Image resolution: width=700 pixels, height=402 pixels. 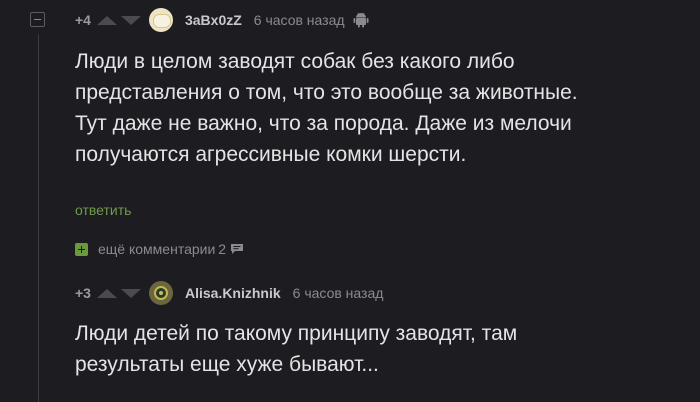 I want to click on expand-plus-icon, so click(x=81, y=249).